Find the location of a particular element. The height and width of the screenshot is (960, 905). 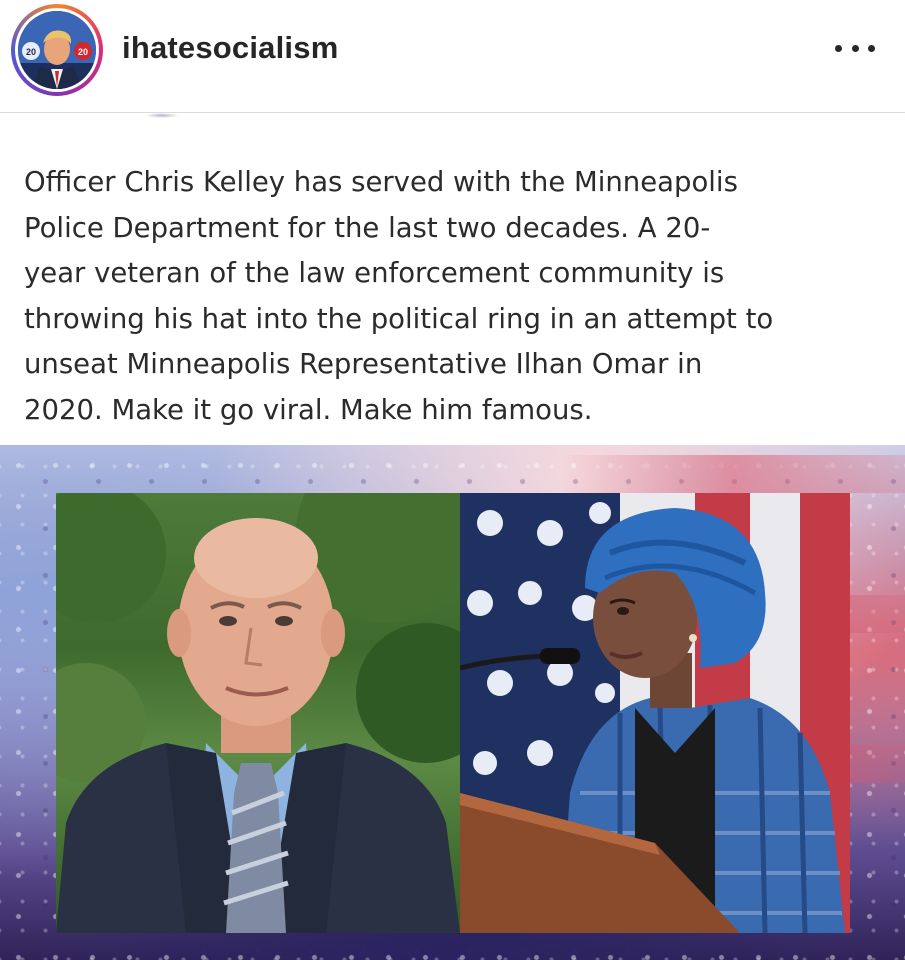

avatar-border: 20 20 is located at coordinates (57, 50).